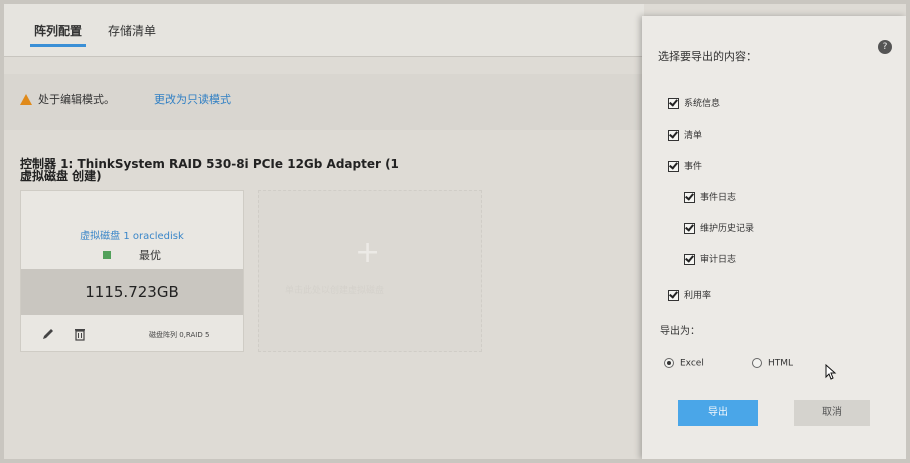 This screenshot has height=463, width=910. I want to click on tab-bar: 阵列配置 存储清单, so click(324, 30).